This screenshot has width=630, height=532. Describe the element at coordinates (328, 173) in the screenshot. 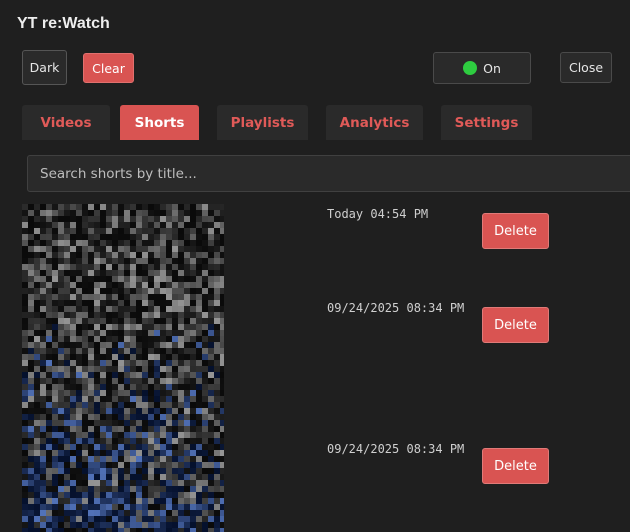

I see `search-input` at that location.